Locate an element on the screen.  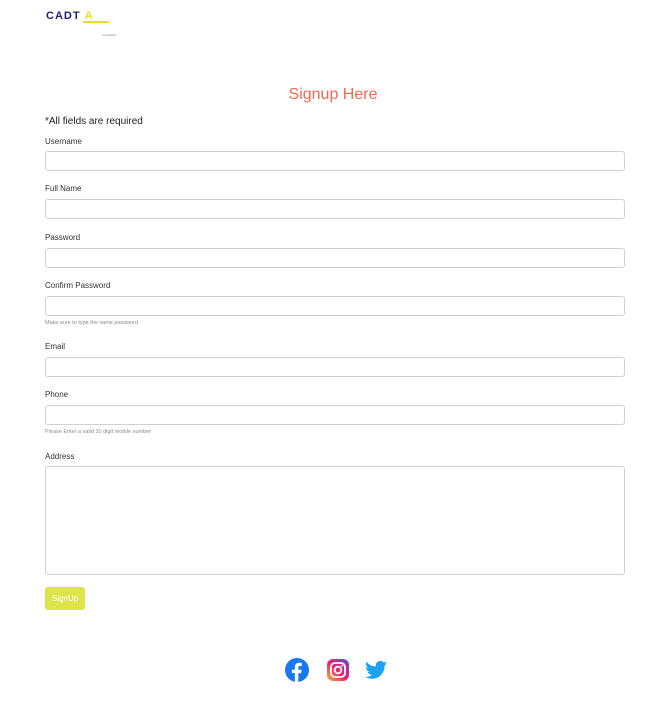
facebook-icon is located at coordinates (297, 670).